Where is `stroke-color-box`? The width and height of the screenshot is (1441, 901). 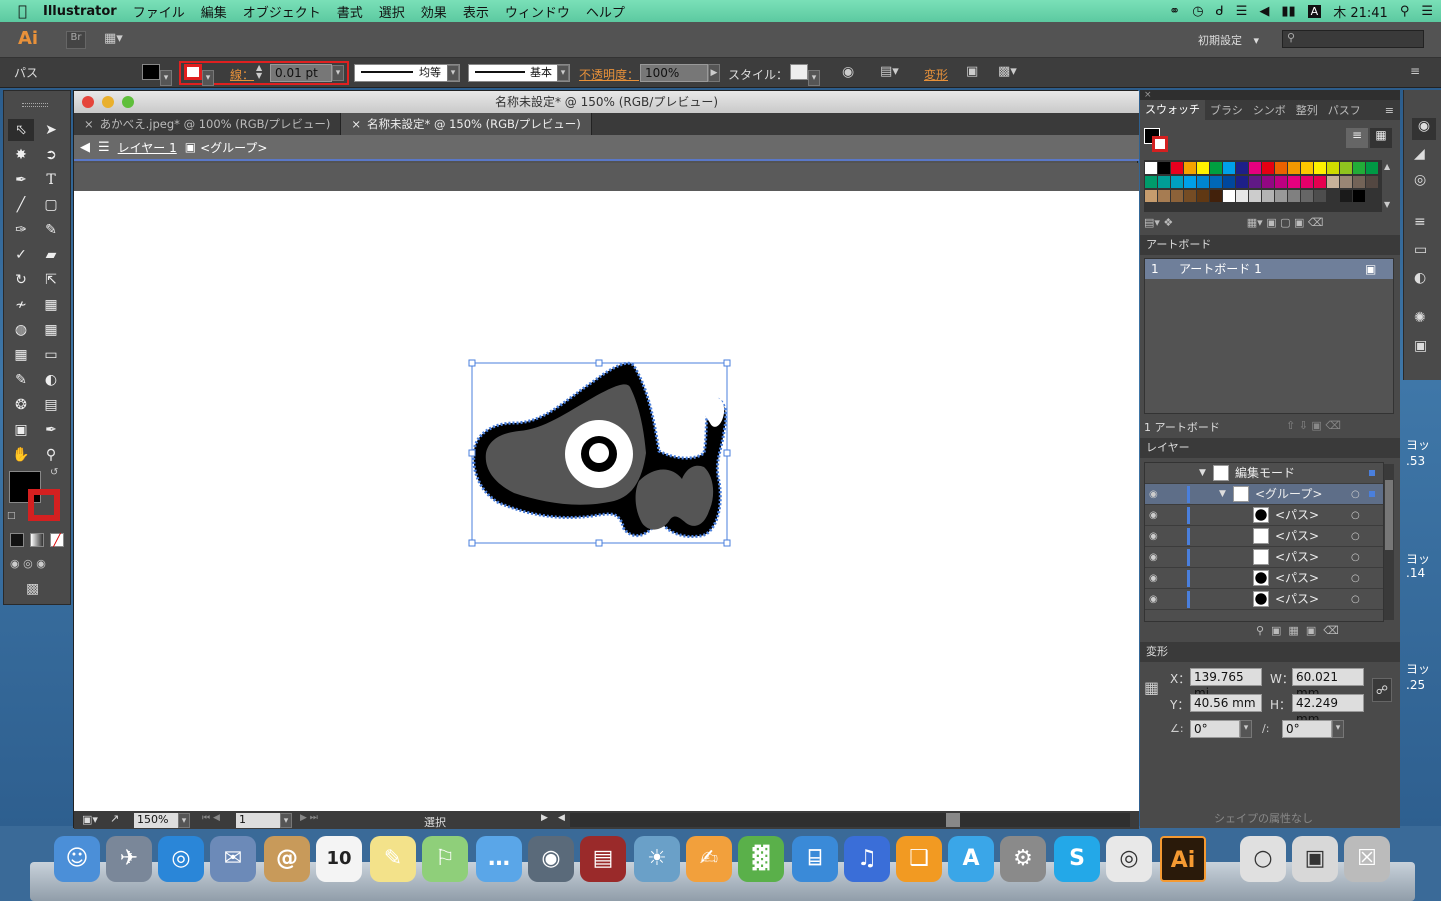
stroke-color-box is located at coordinates (44, 505).